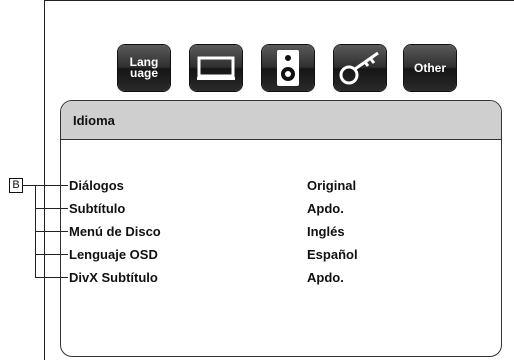 The image size is (514, 360). Describe the element at coordinates (44, 180) in the screenshot. I see `frame-left-line` at that location.